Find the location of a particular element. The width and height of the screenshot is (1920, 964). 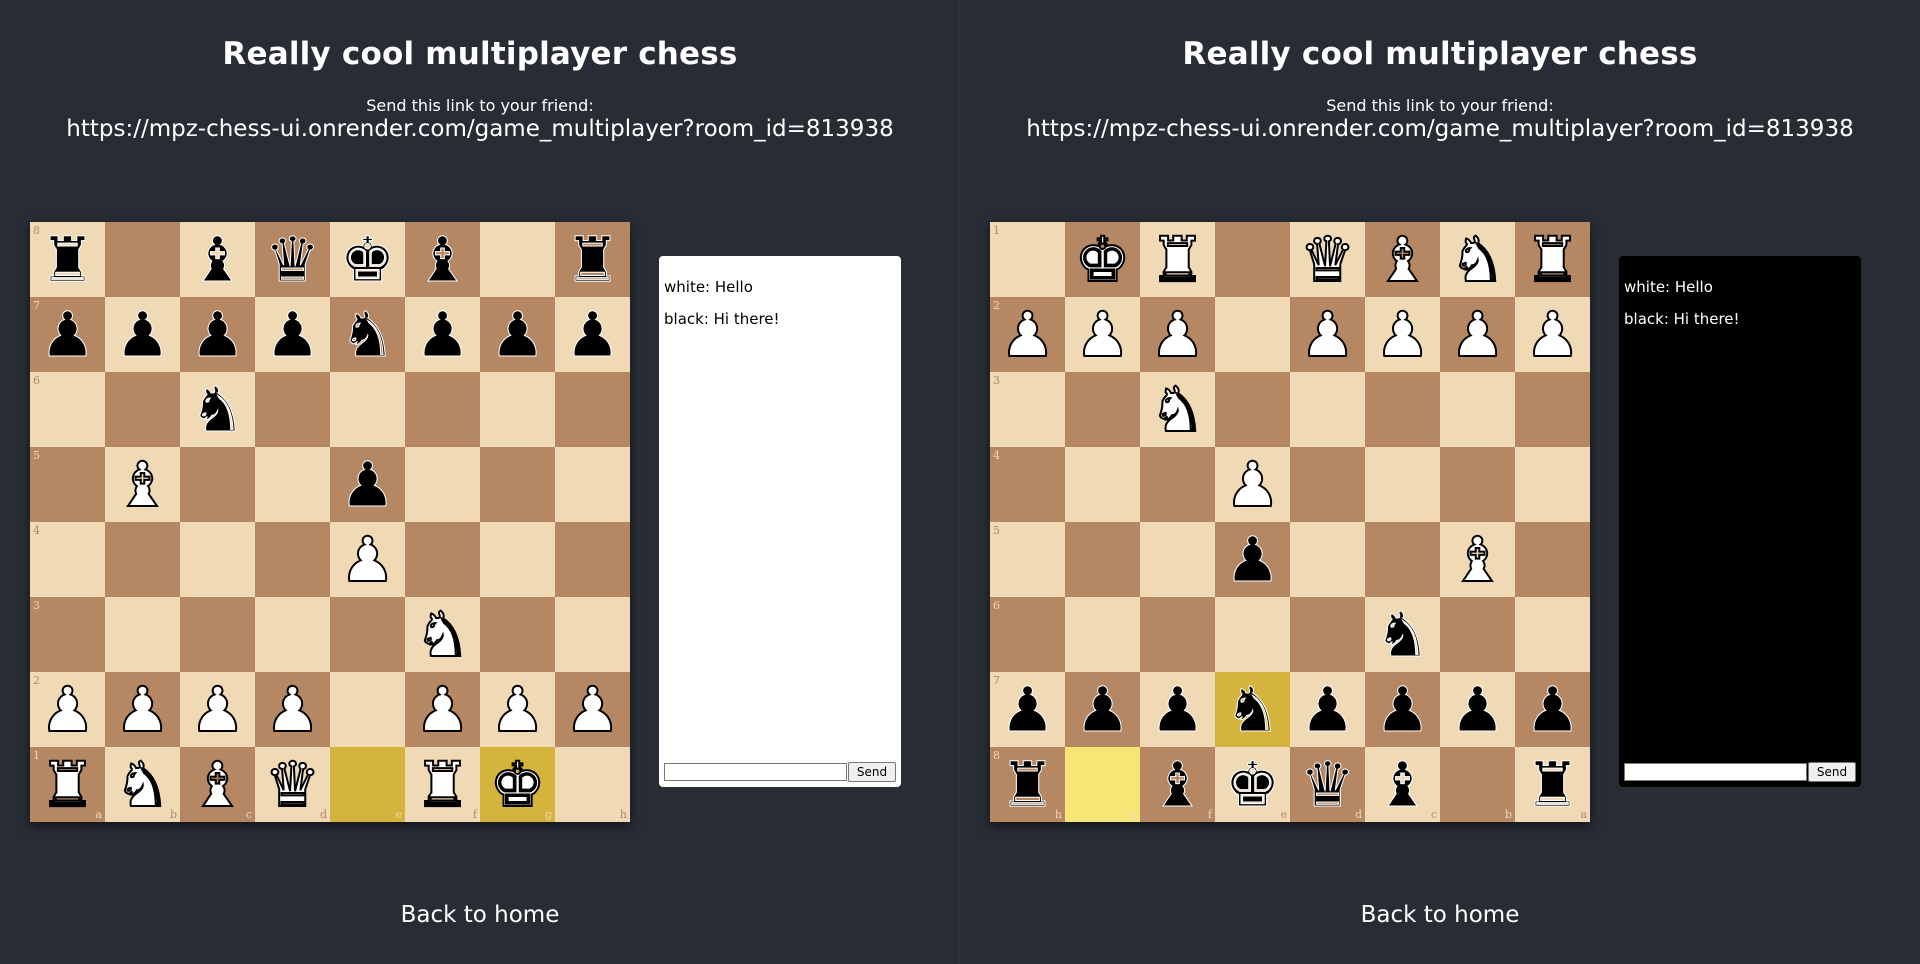

square-f1: ♜ is located at coordinates (1177, 259).